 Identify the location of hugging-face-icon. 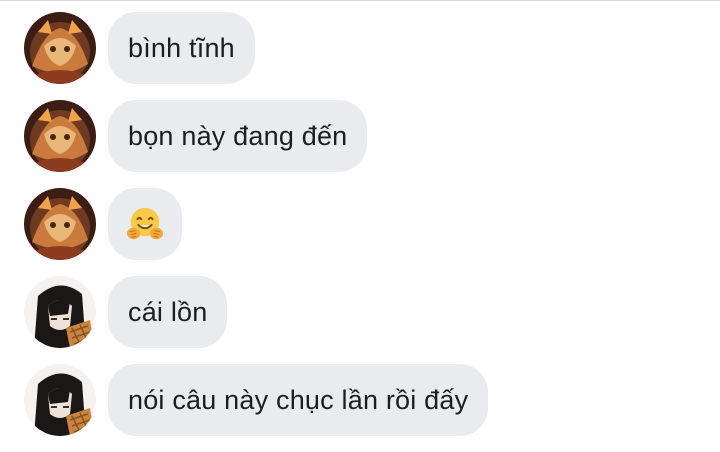
(145, 223).